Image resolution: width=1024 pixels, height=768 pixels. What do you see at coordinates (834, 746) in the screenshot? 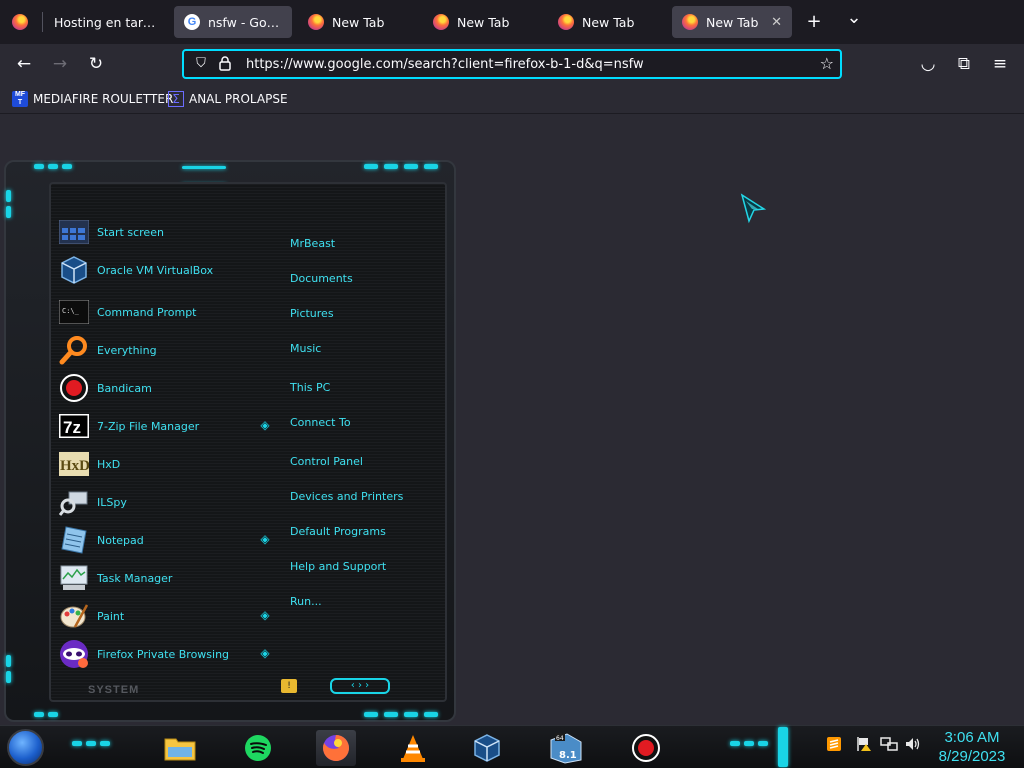
I see `sublime-tray-icon` at bounding box center [834, 746].